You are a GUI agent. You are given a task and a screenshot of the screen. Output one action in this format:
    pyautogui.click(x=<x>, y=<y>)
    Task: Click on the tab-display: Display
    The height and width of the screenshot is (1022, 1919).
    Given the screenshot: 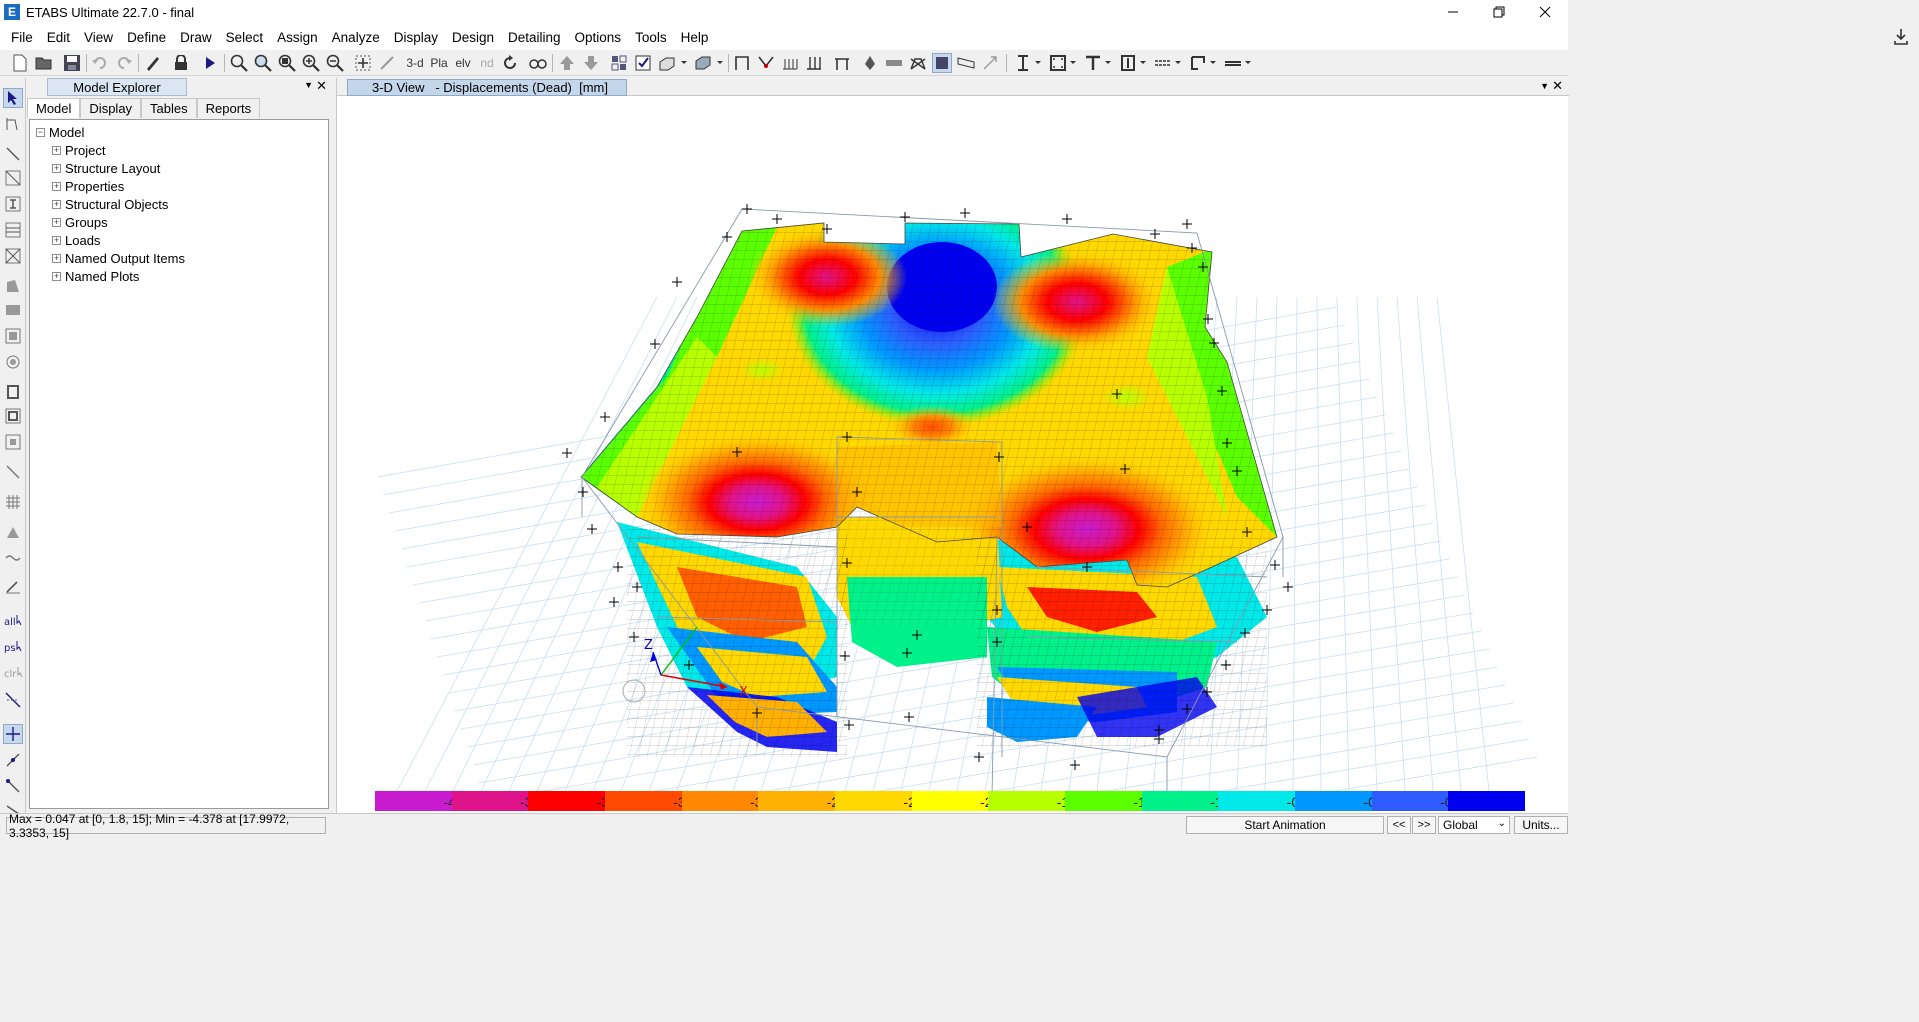 What is the action you would take?
    pyautogui.click(x=111, y=108)
    